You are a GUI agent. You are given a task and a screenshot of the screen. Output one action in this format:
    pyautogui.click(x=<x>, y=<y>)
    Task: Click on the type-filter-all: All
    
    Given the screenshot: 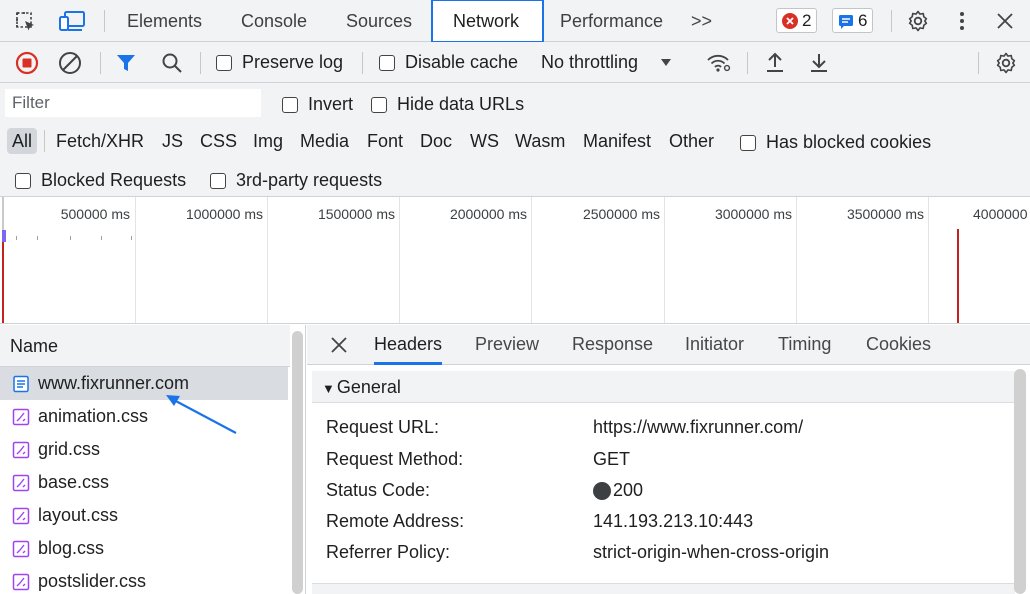 What is the action you would take?
    pyautogui.click(x=22, y=141)
    